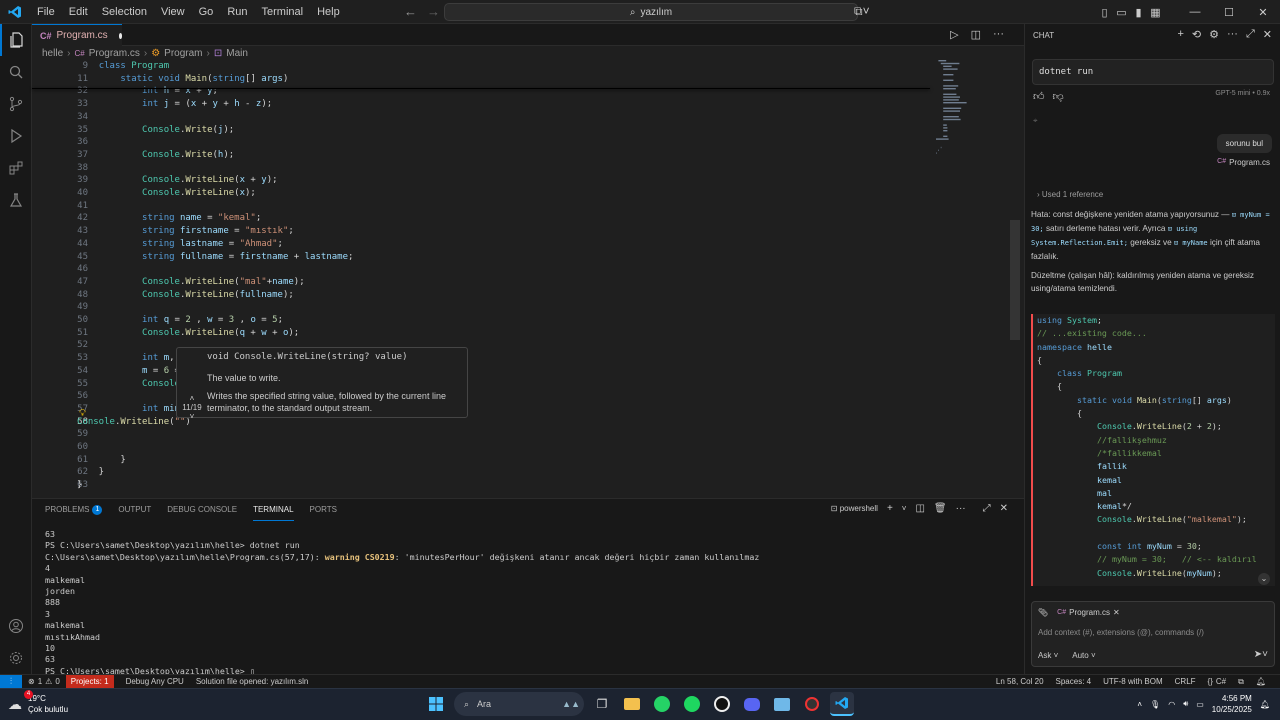  I want to click on toggle-panel-icon: ▭, so click(1121, 12).